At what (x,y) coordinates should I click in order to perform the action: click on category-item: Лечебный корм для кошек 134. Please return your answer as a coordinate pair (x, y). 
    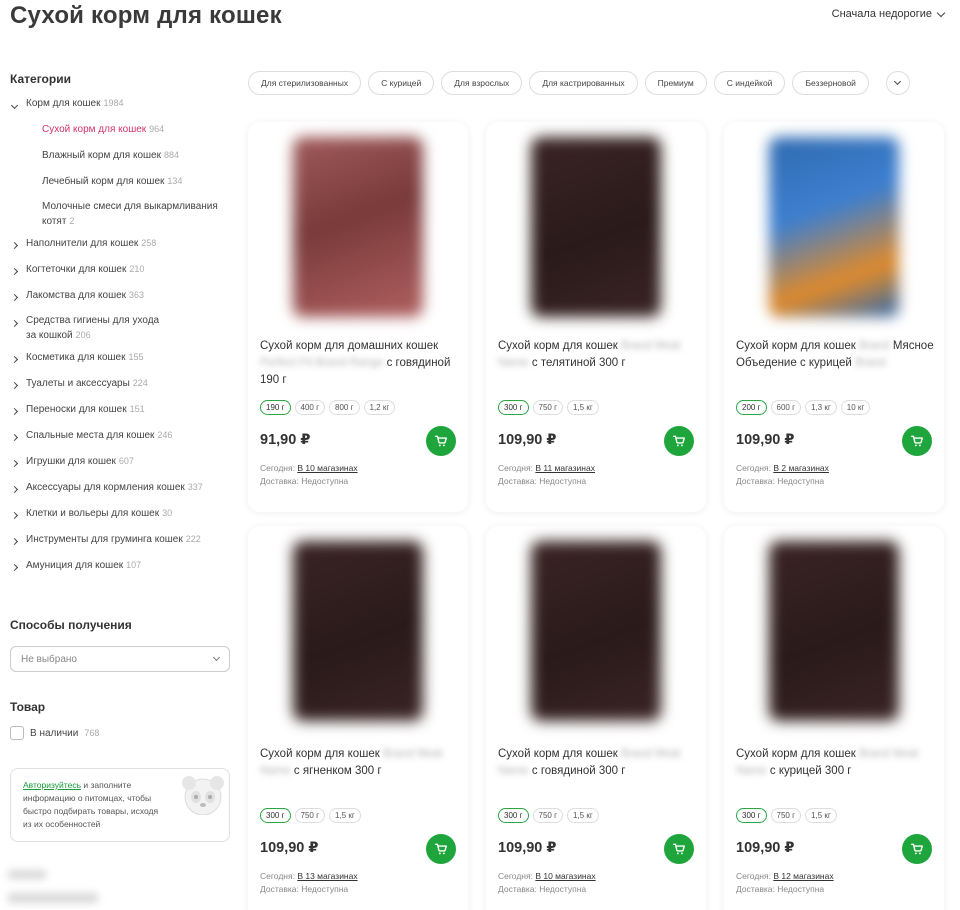
    Looking at the image, I should click on (122, 187).